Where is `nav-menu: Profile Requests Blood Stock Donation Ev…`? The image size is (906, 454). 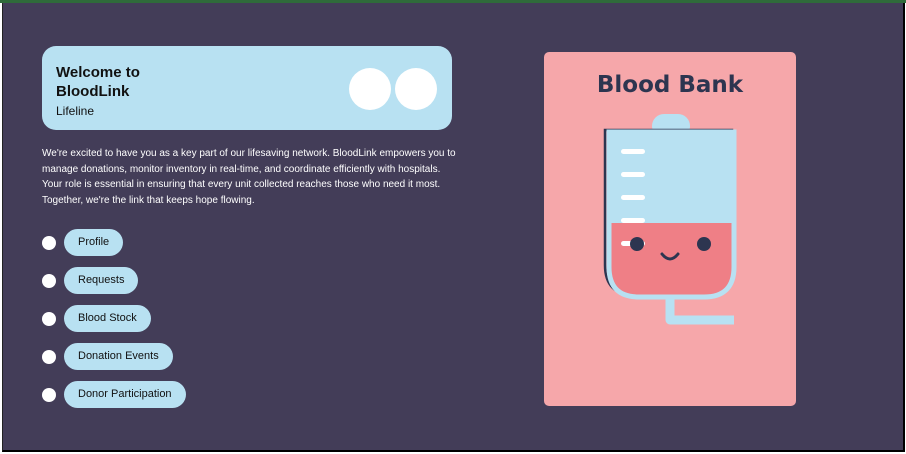 nav-menu: Profile Requests Blood Stock Donation Ev… is located at coordinates (114, 324).